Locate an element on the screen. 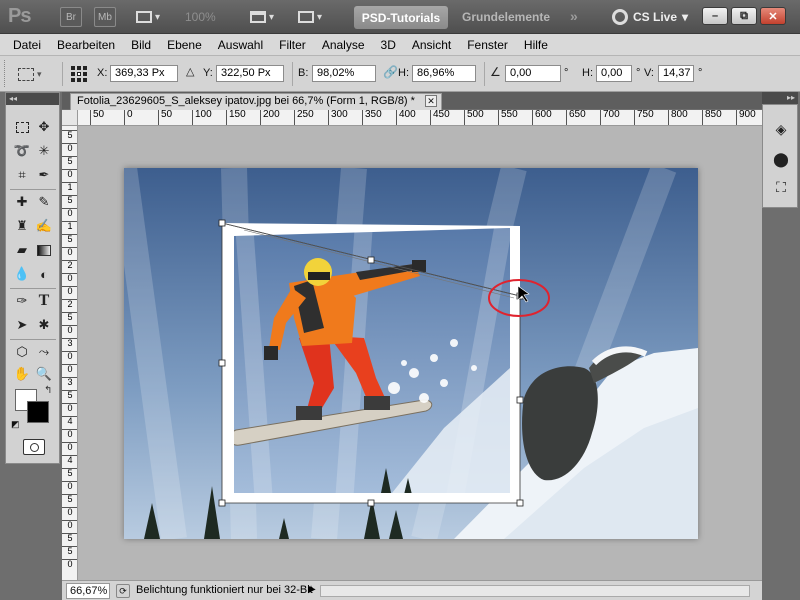 The height and width of the screenshot is (600, 800). path-selection-tool-icon: ➤ is located at coordinates (22, 325).